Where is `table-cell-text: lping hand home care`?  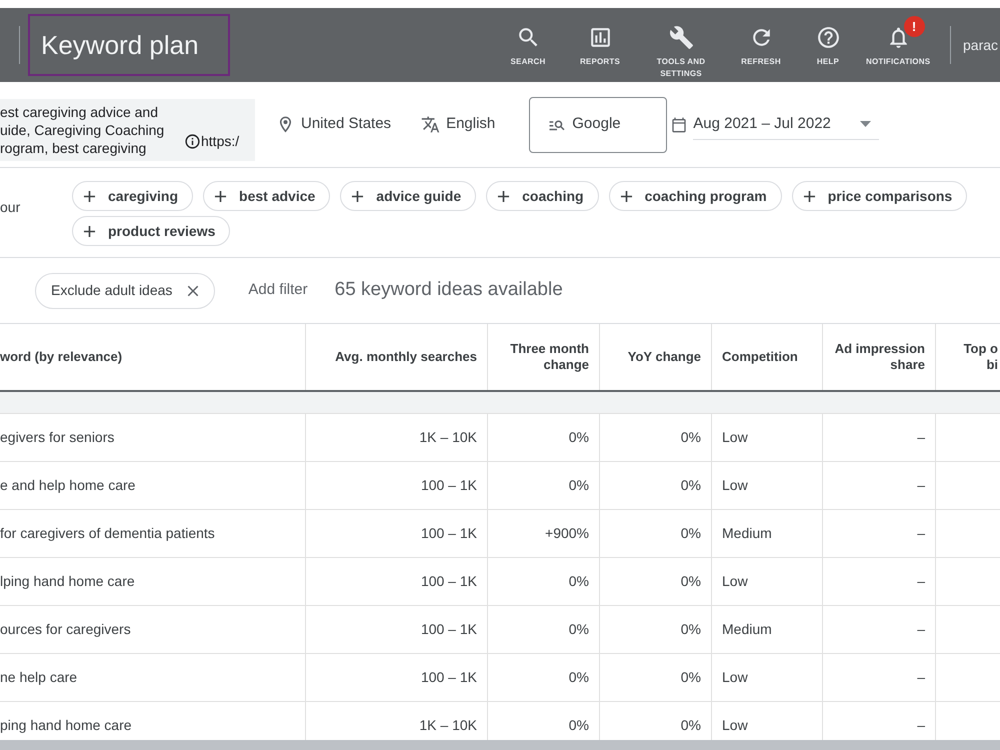 table-cell-text: lping hand home care is located at coordinates (67, 581).